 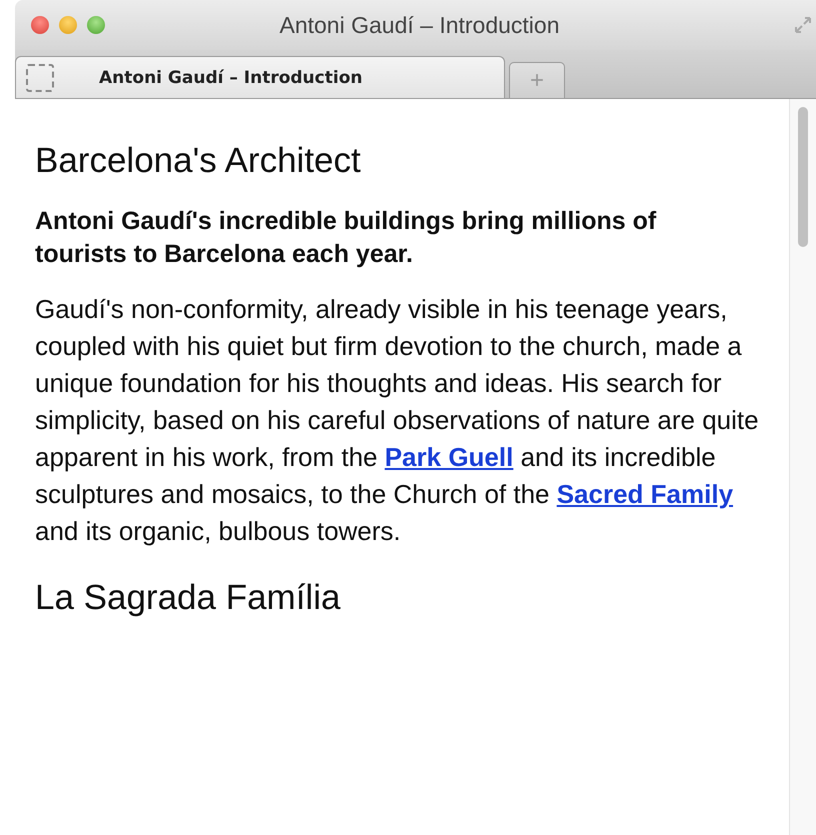 What do you see at coordinates (230, 78) in the screenshot?
I see `tab-label: Antoni Gaudí – Introduction` at bounding box center [230, 78].